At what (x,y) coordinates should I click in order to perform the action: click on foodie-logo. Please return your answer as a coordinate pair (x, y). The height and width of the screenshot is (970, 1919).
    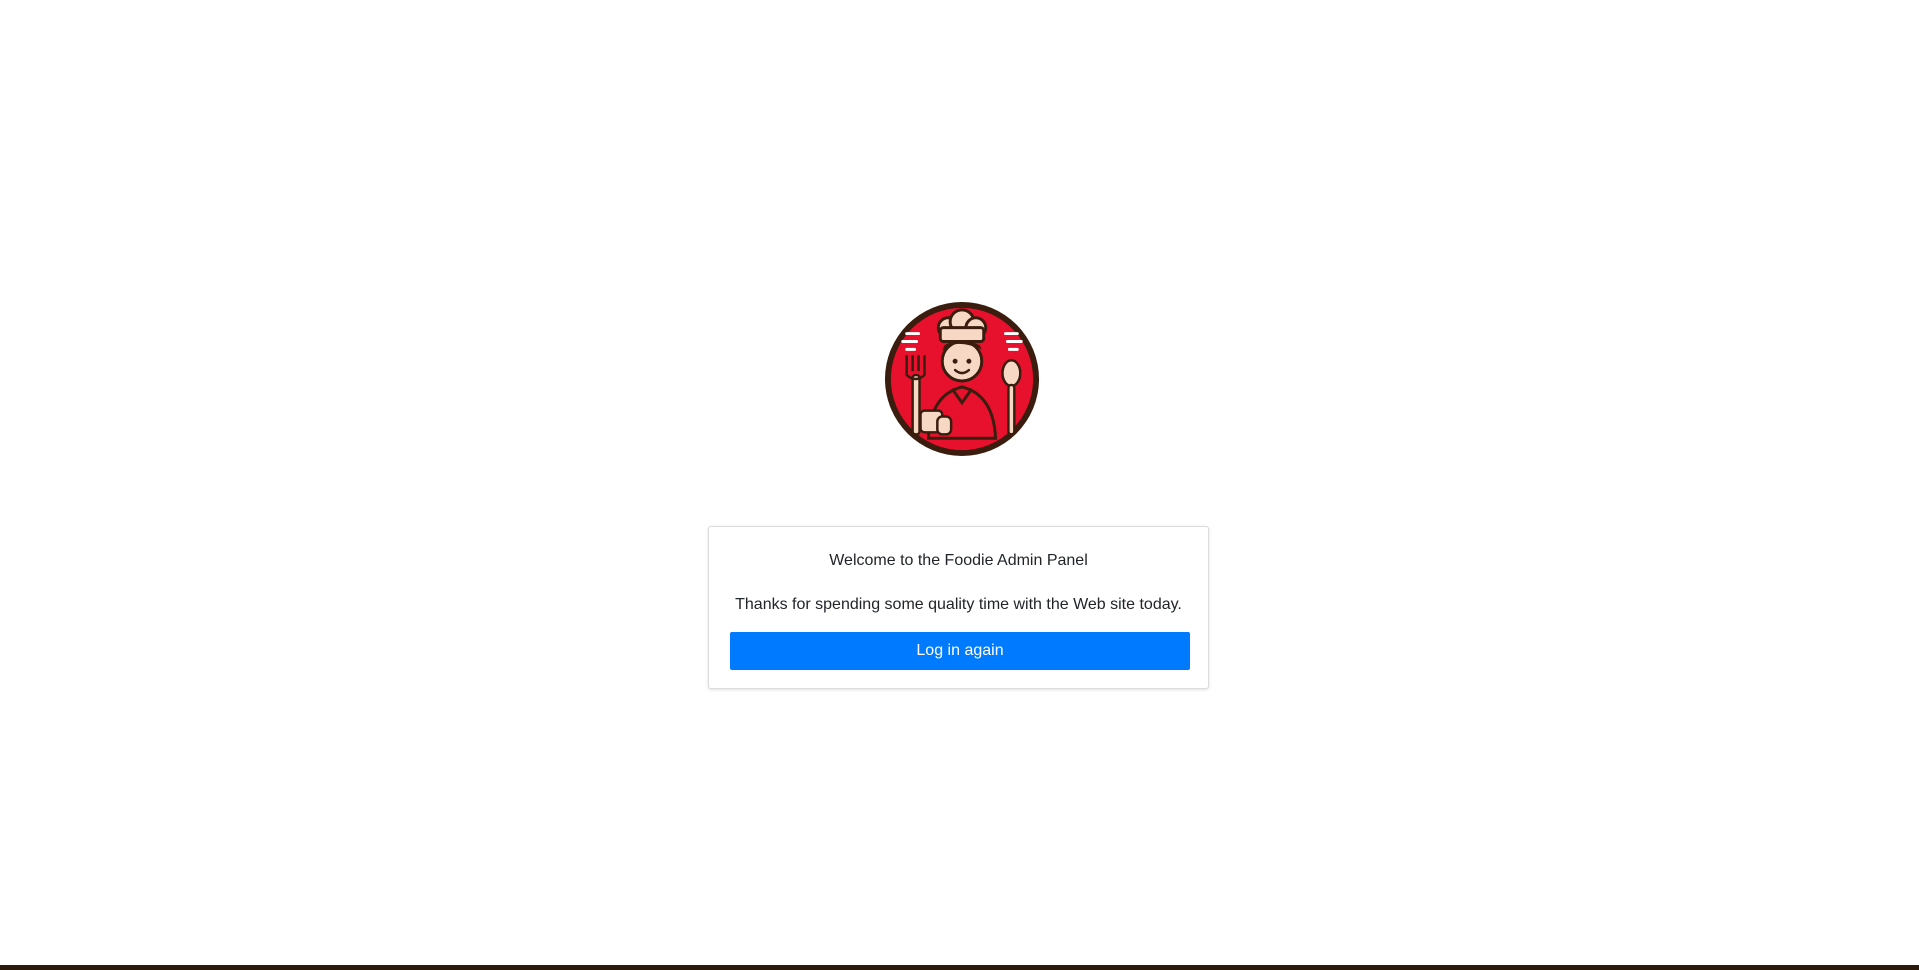
    Looking at the image, I should click on (962, 379).